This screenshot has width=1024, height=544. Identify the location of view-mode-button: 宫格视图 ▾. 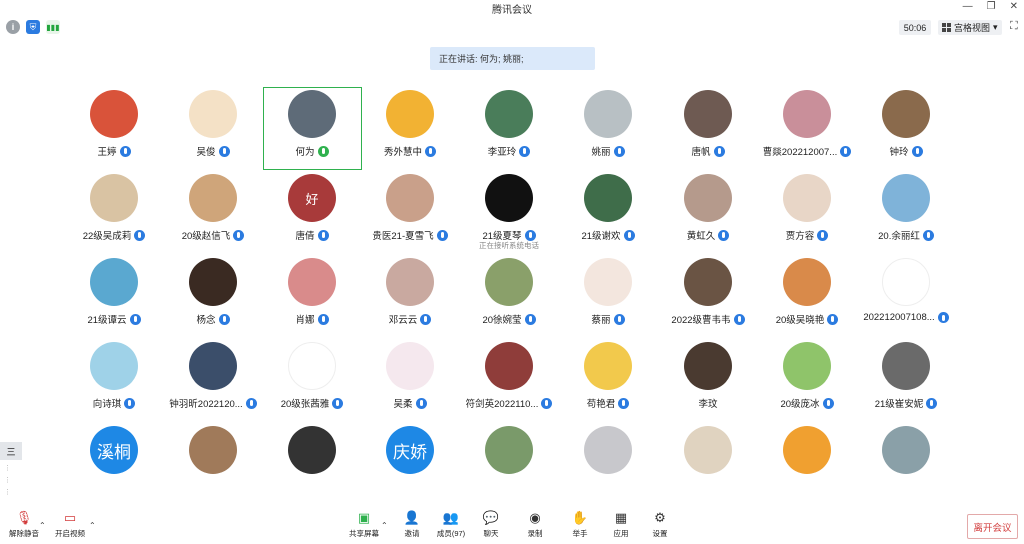
(970, 27).